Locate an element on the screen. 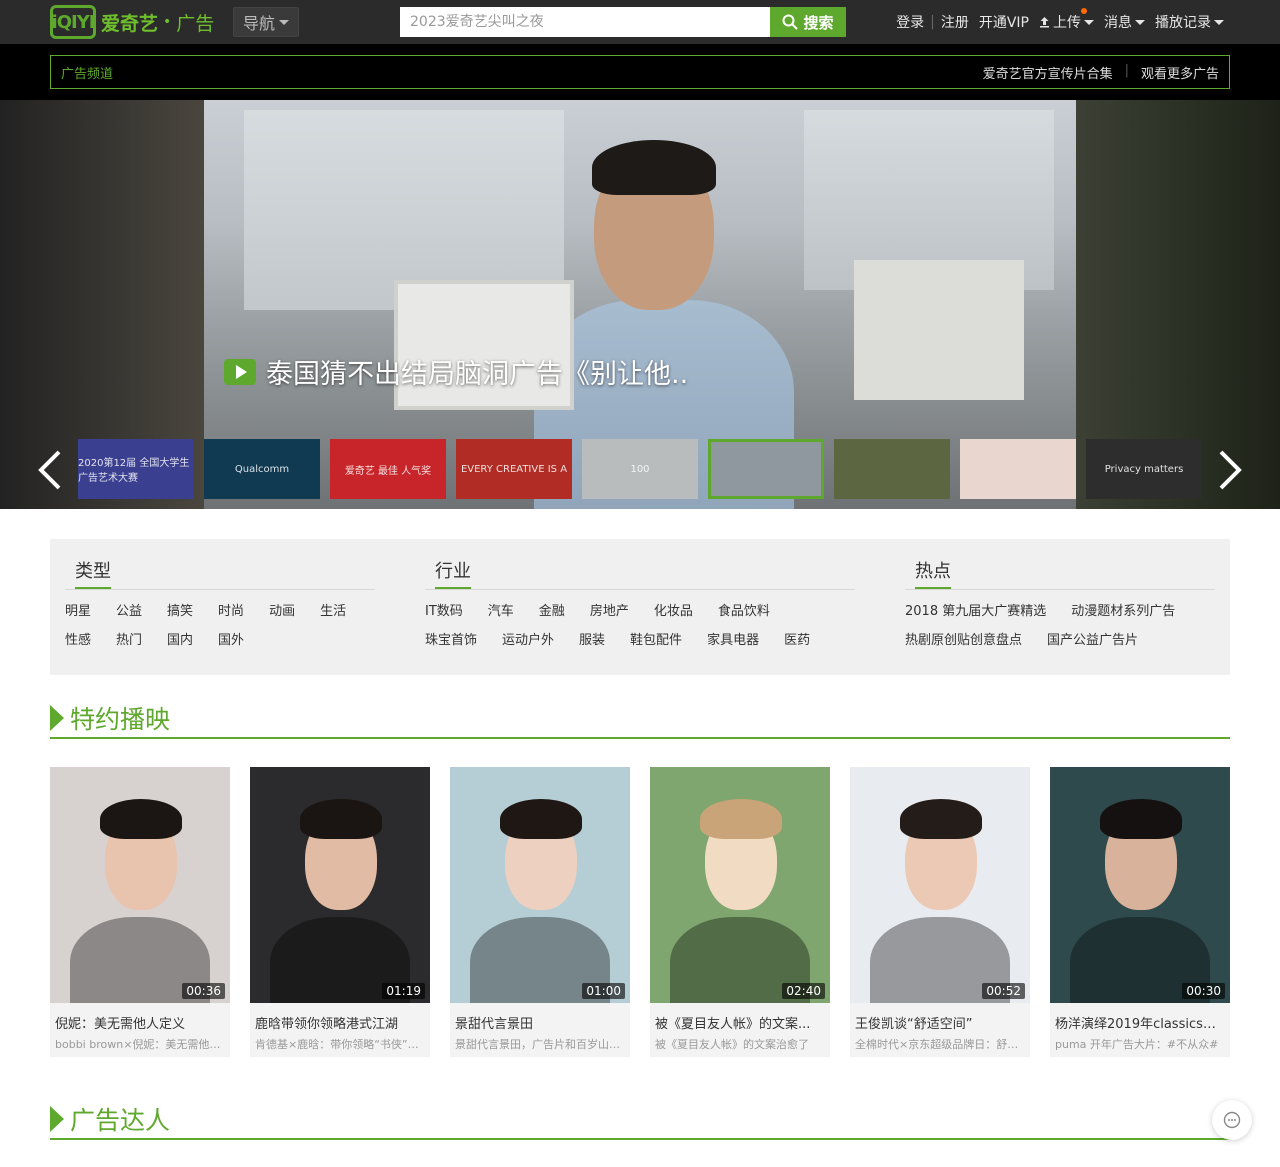 The image size is (1280, 1167). category-link: IT数码 is located at coordinates (444, 609).